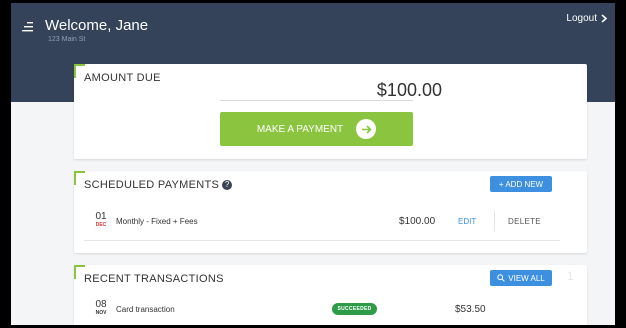 Image resolution: width=626 pixels, height=328 pixels. I want to click on transaction-amount: $53.50, so click(470, 309).